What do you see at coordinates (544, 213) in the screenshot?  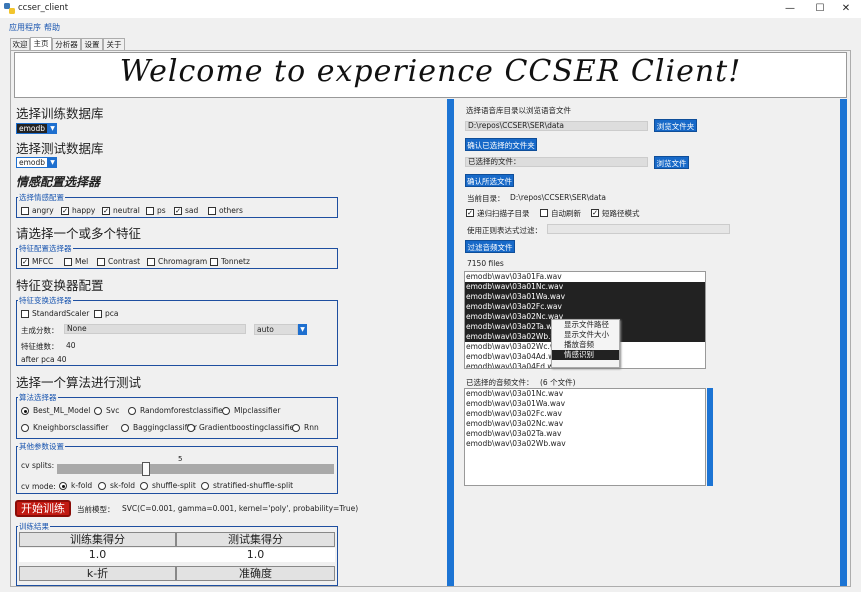 I see `option-checkbox` at bounding box center [544, 213].